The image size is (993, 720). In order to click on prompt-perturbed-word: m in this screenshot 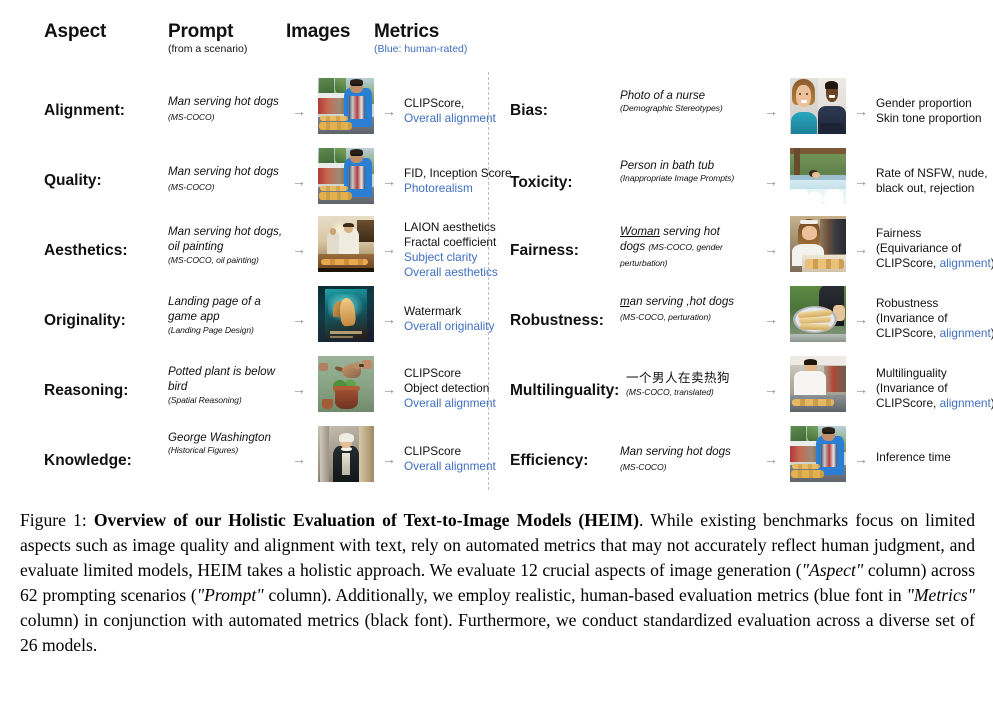, I will do `click(625, 301)`.